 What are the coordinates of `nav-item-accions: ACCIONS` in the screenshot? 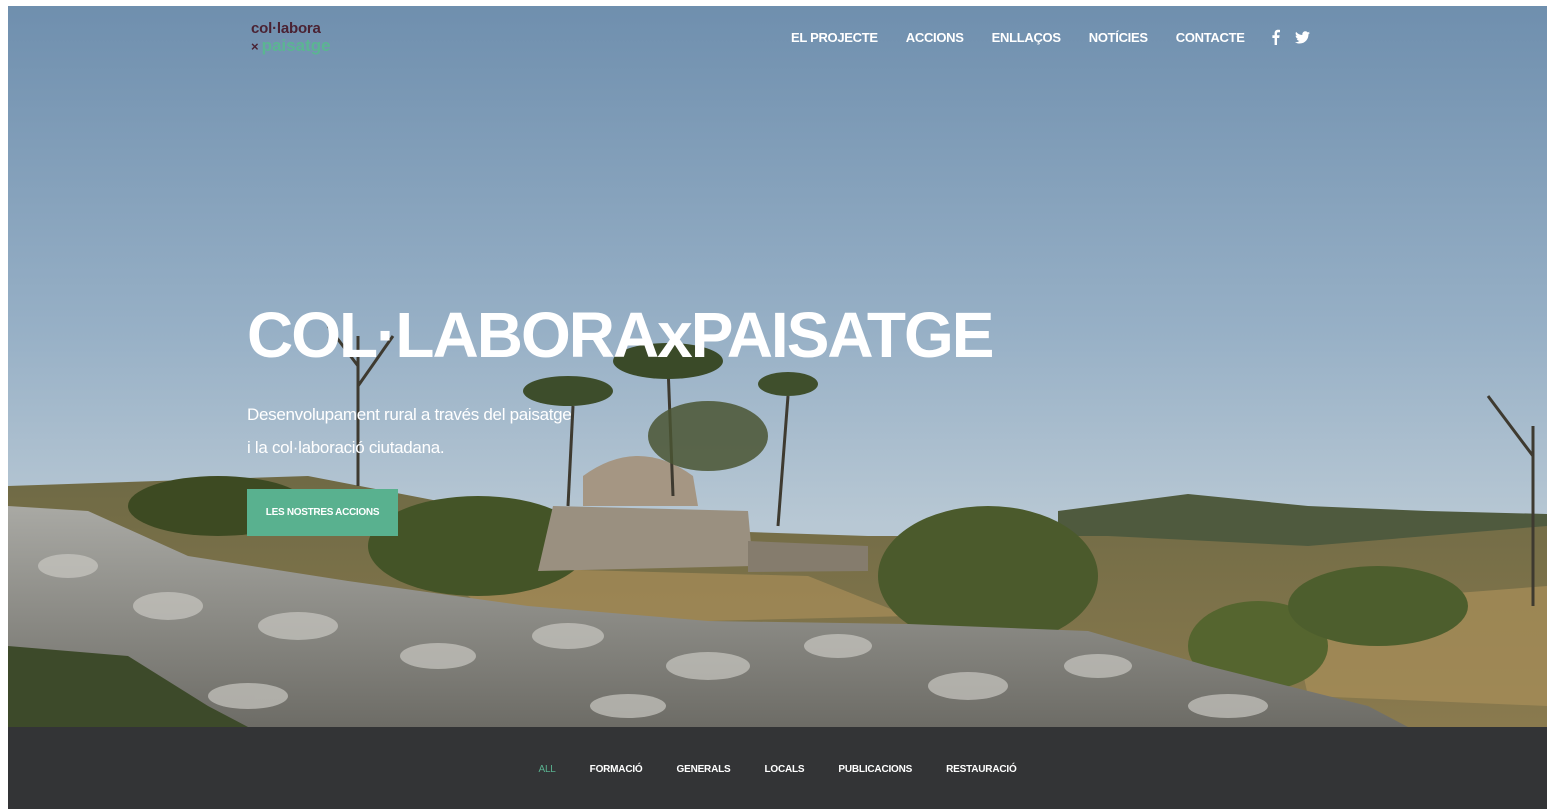 It's located at (935, 37).